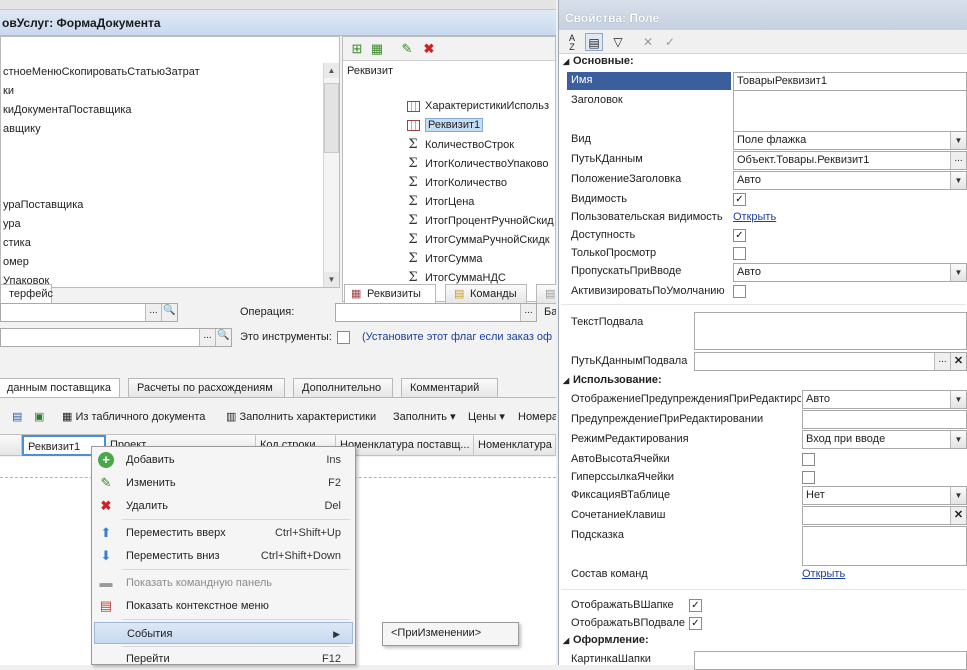 The width and height of the screenshot is (967, 670). Describe the element at coordinates (612, 380) in the screenshot. I see `section-usage: ◢ Использование:` at that location.